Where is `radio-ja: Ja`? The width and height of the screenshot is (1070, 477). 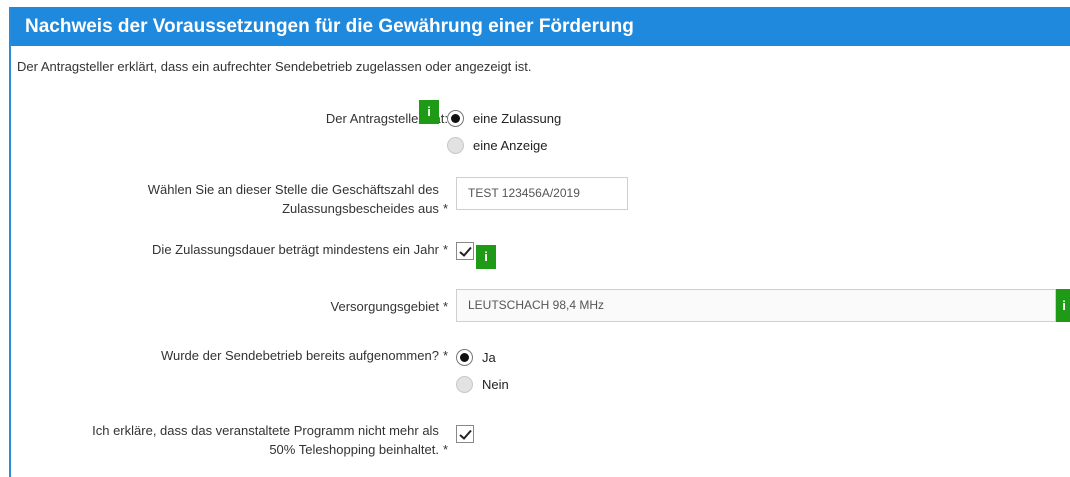 radio-ja: Ja is located at coordinates (476, 357).